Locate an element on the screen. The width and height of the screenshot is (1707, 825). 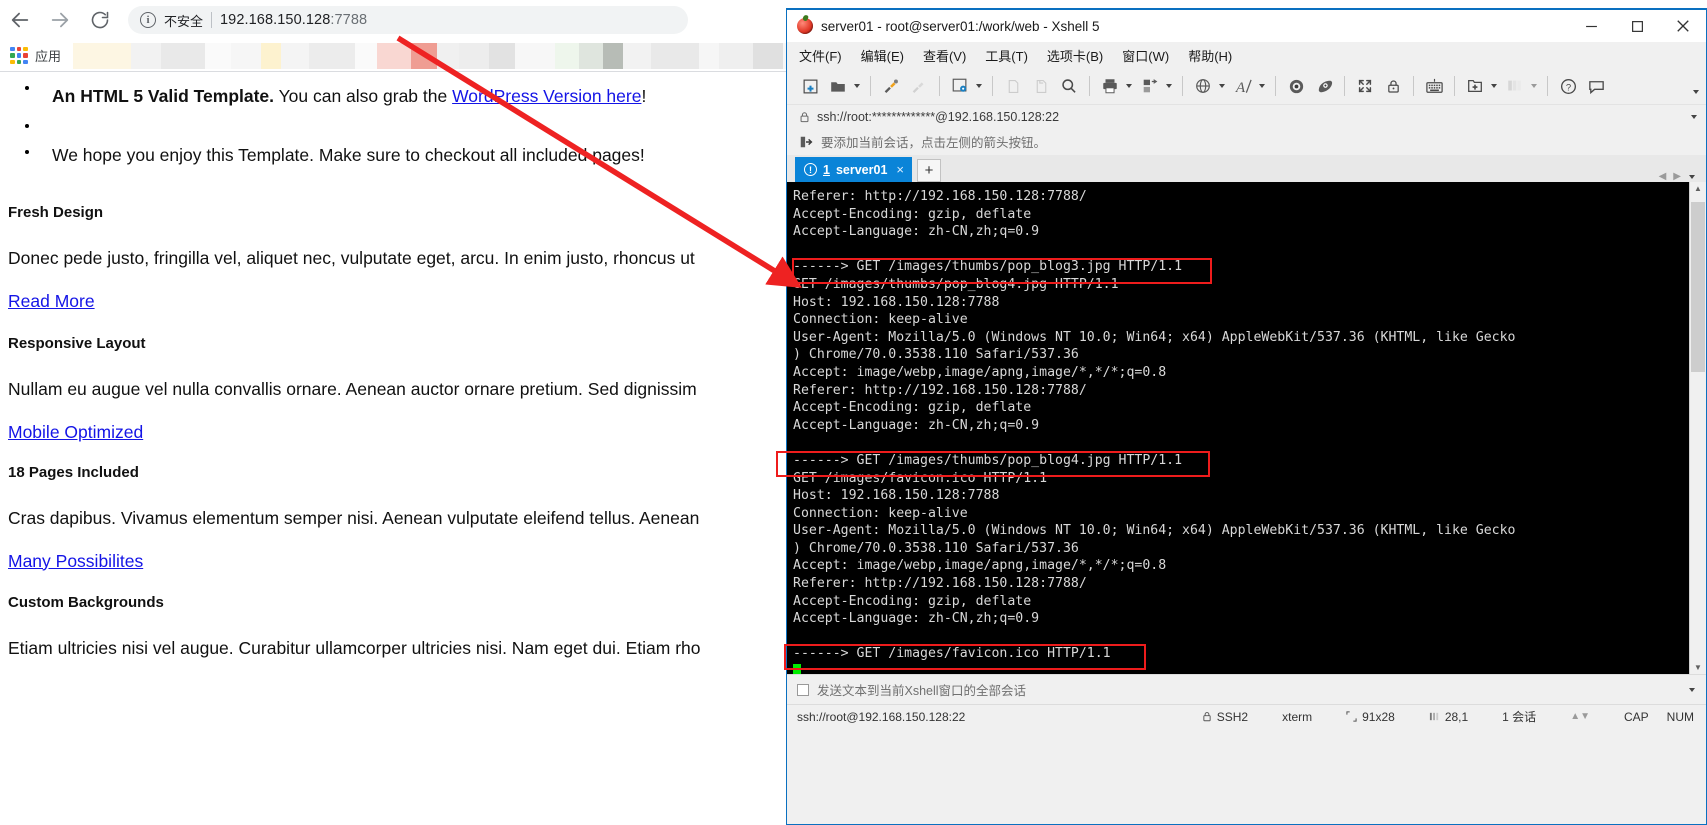
menu-edit: 编辑(E) is located at coordinates (882, 55).